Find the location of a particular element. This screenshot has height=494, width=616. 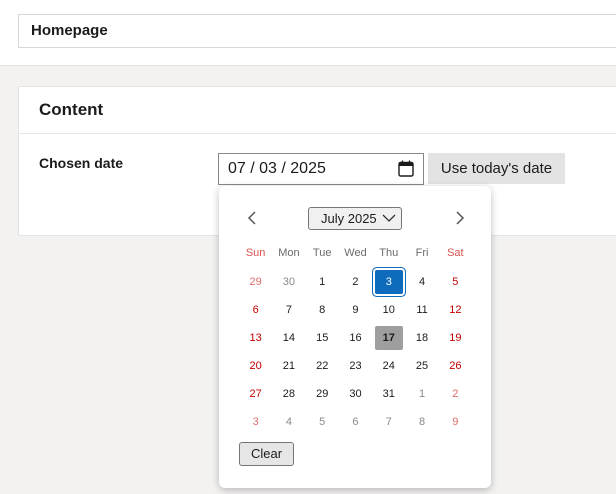

day-number: 17 is located at coordinates (388, 338).